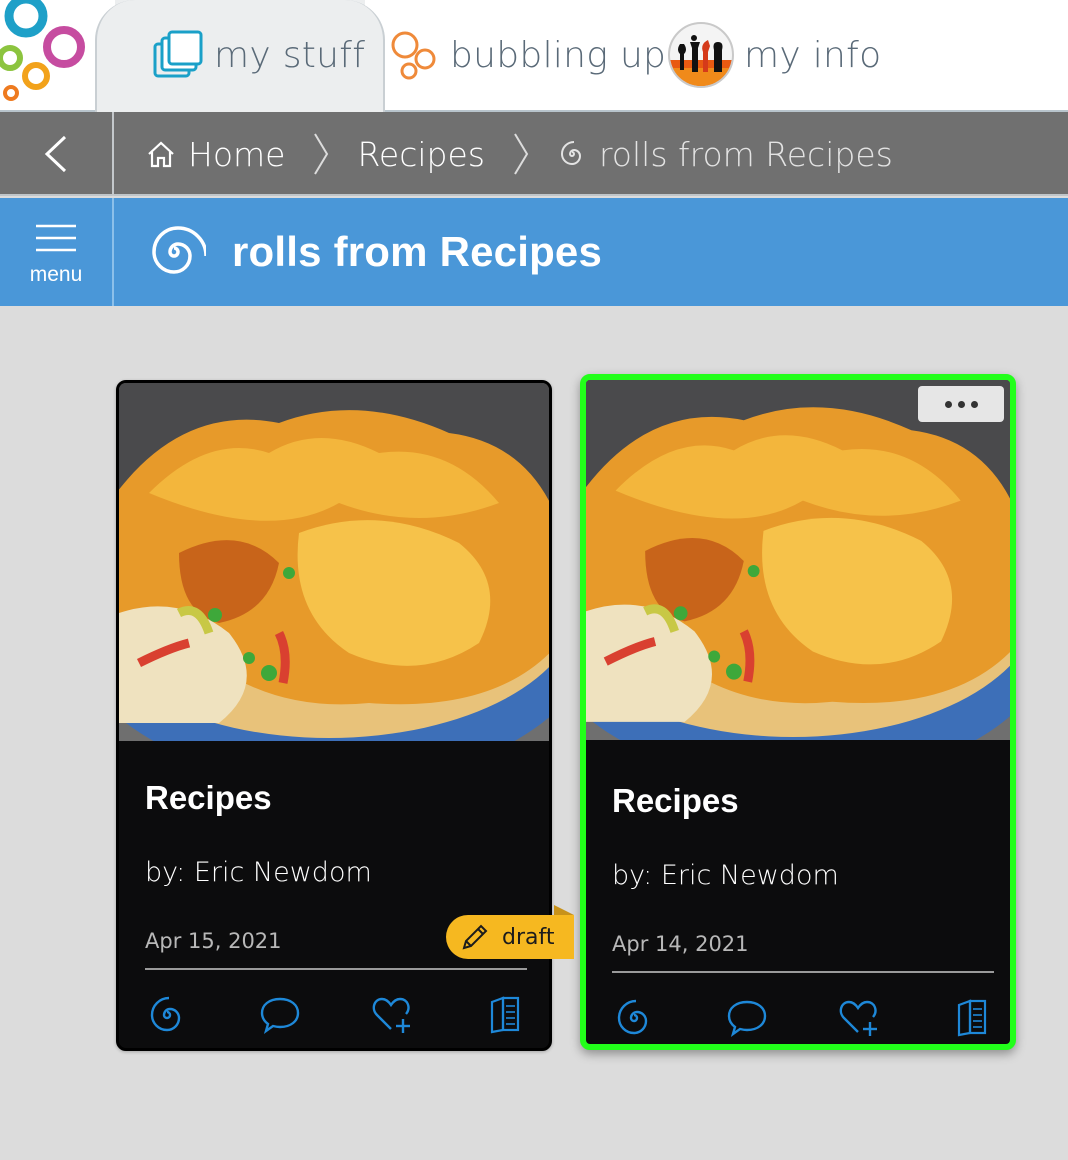 This screenshot has height=1160, width=1068. Describe the element at coordinates (290, 55) in the screenshot. I see `tab-my-stuff-label: my stuff` at that location.